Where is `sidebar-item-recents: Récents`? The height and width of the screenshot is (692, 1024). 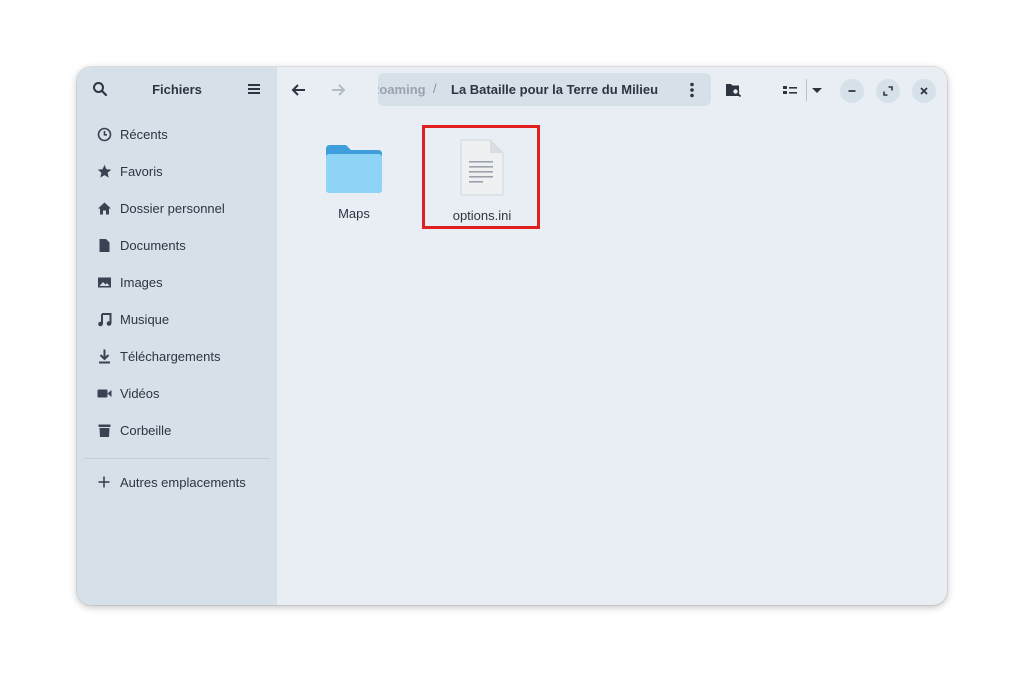 sidebar-item-recents: Récents is located at coordinates (177, 134).